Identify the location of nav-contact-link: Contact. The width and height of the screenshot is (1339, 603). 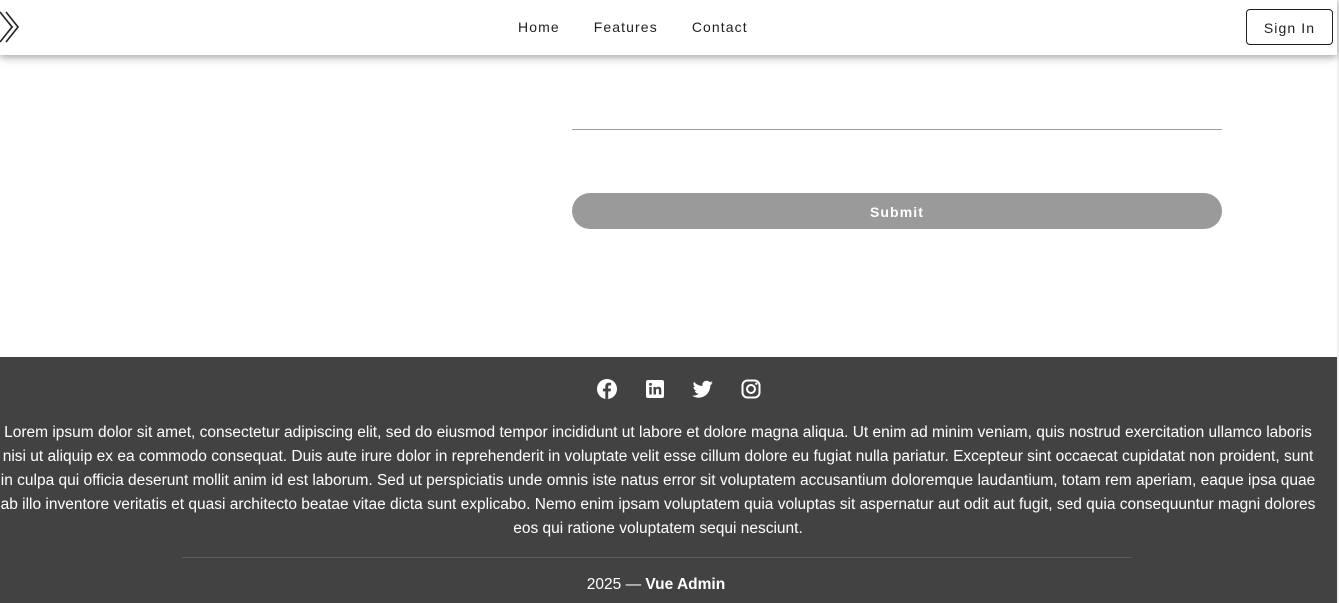
(720, 27).